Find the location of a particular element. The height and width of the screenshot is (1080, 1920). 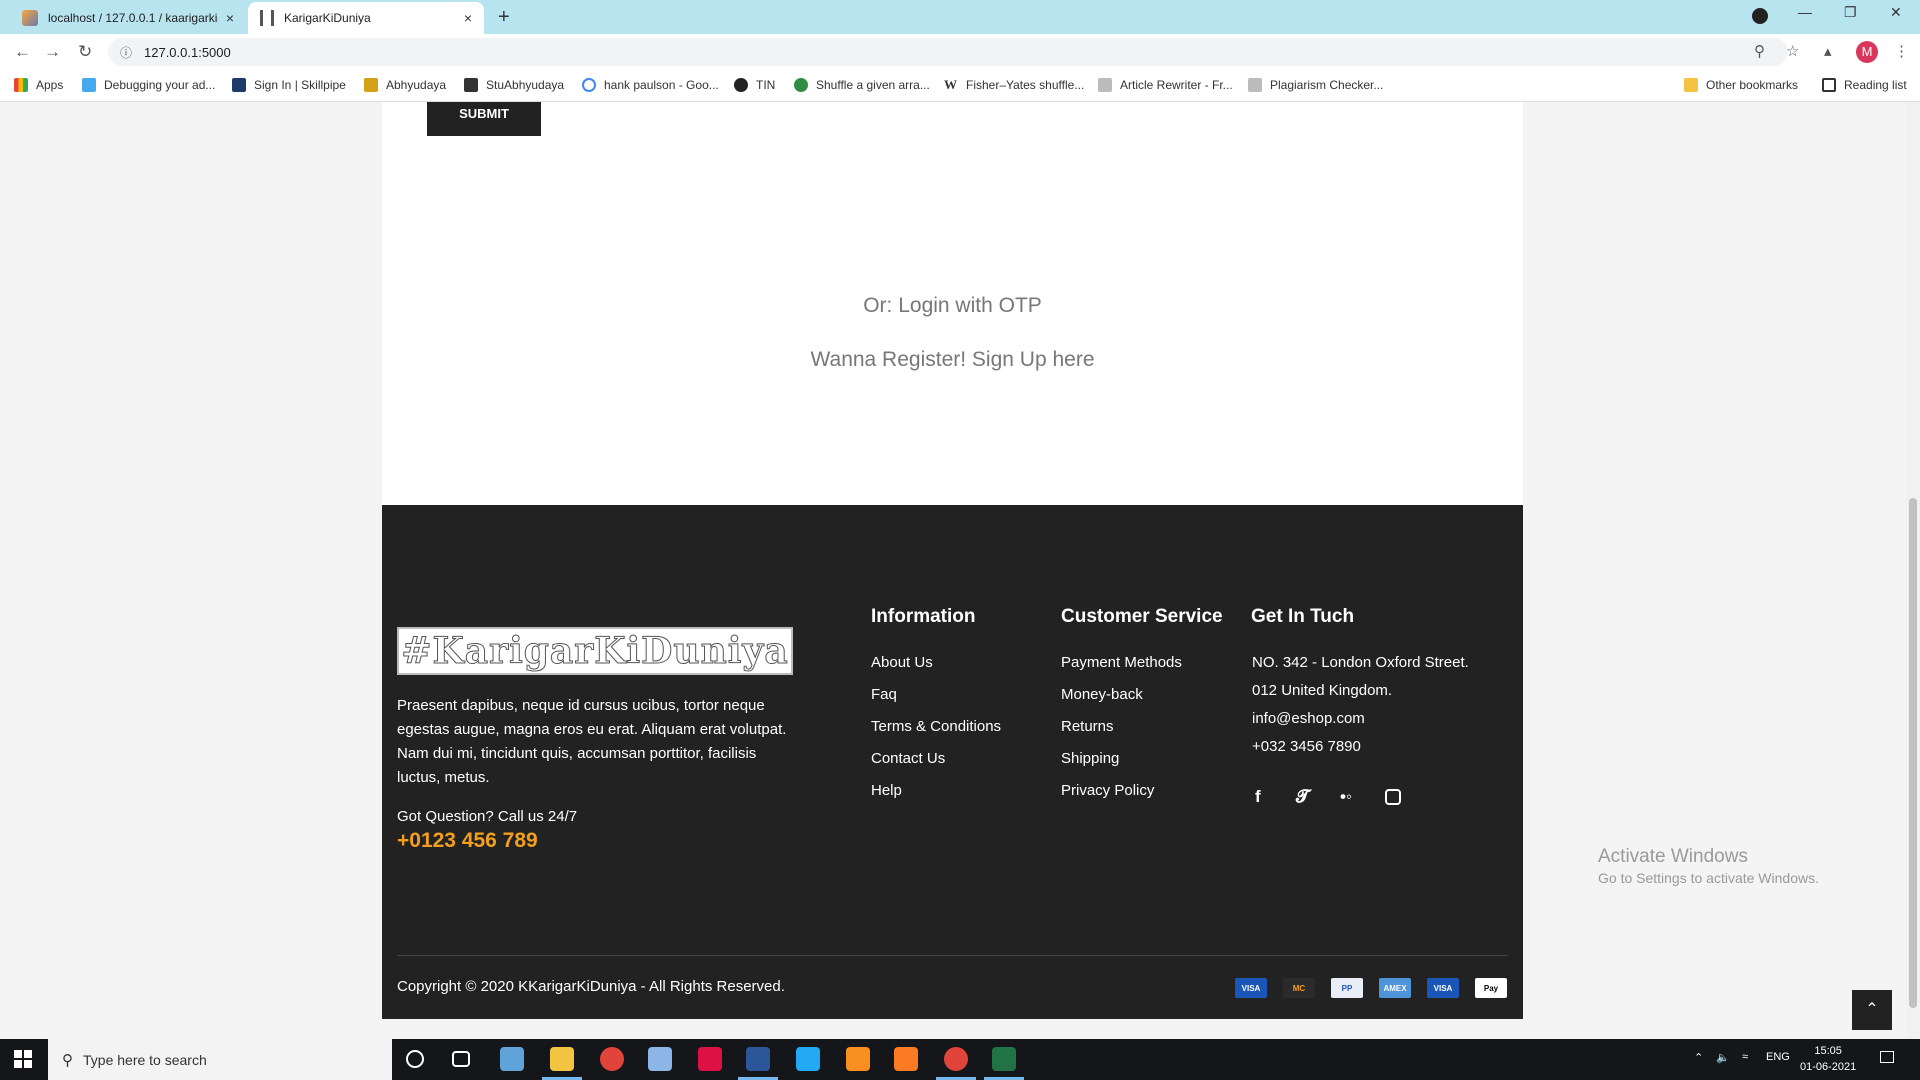

clock-time: 15:05 is located at coordinates (1828, 1051).